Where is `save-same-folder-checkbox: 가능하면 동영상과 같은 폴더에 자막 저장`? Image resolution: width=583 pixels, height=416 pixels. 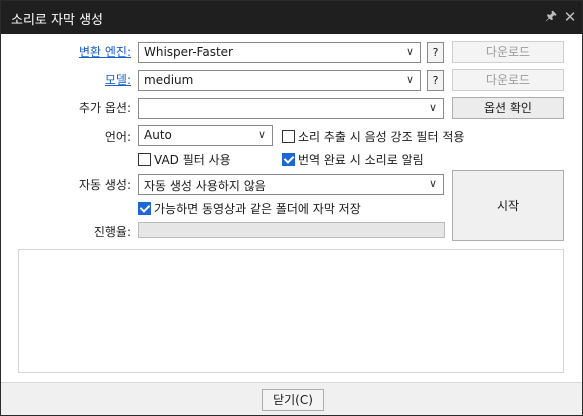 save-same-folder-checkbox: 가능하면 동영상과 같은 폴더에 자막 저장 is located at coordinates (249, 208).